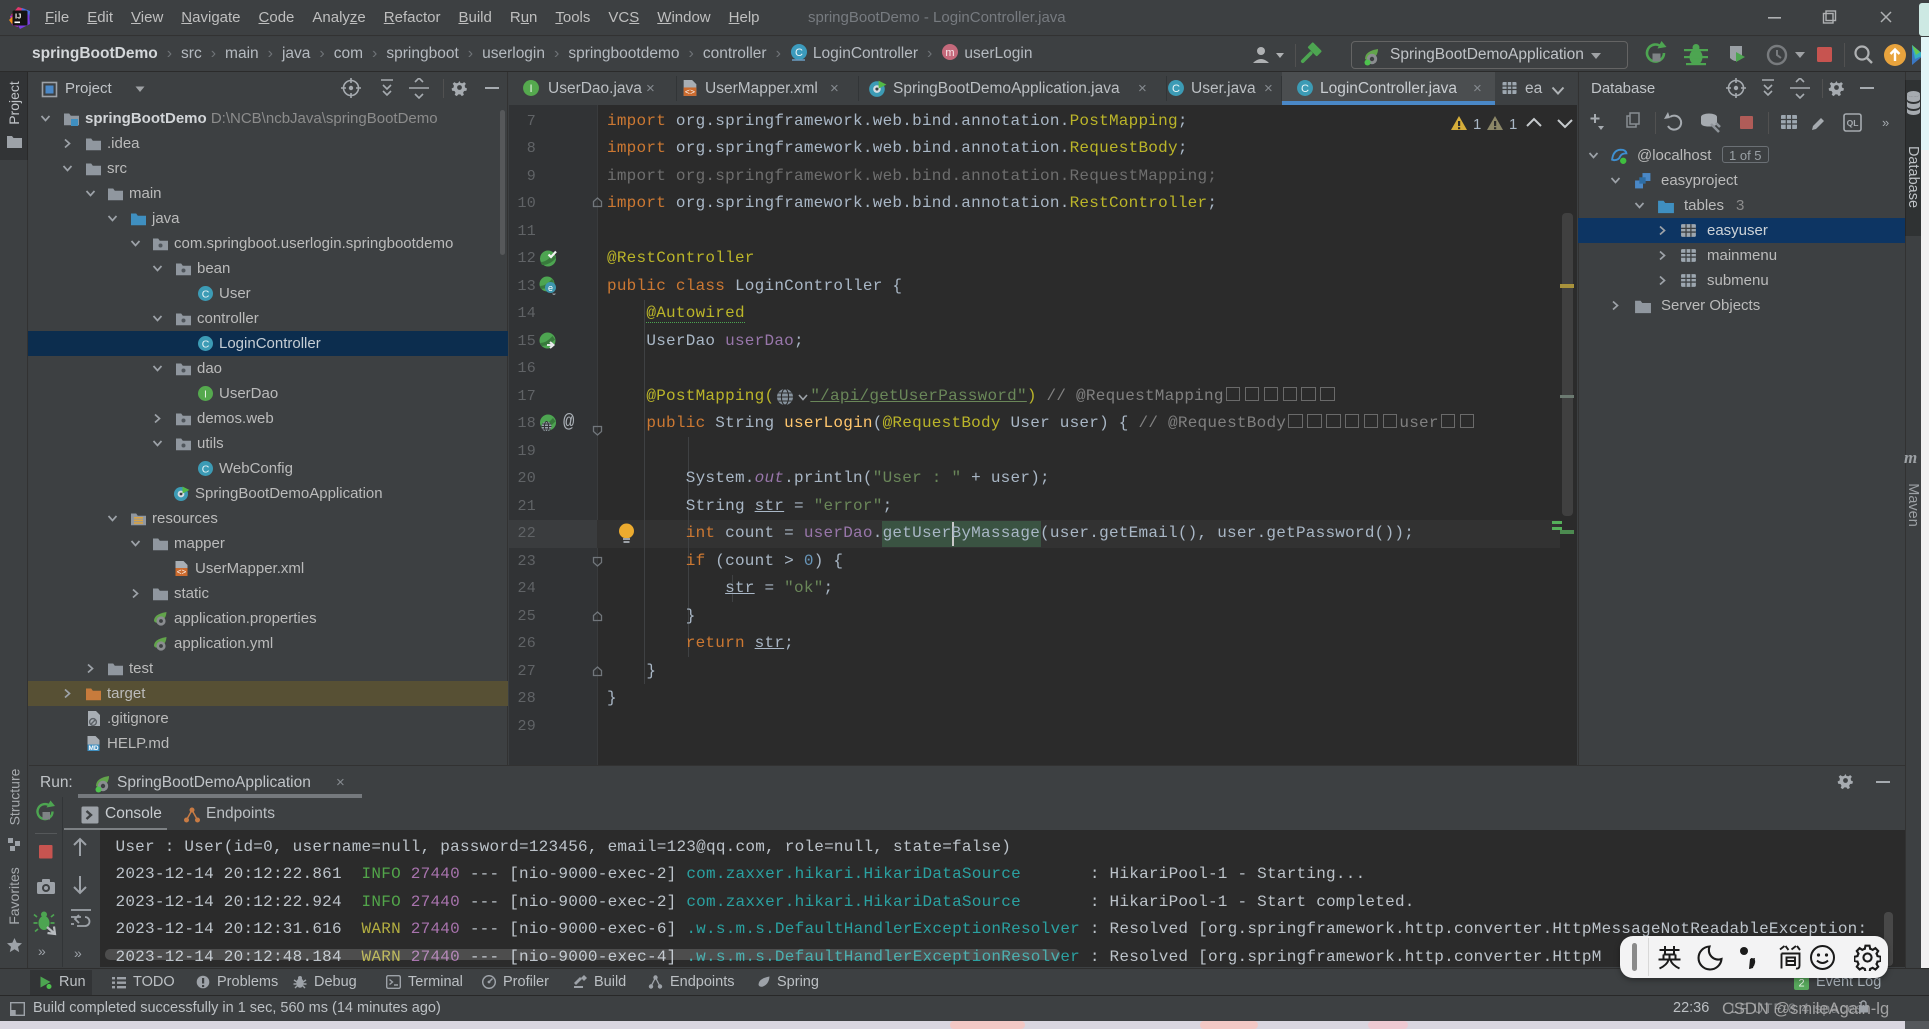 The width and height of the screenshot is (1929, 1029). What do you see at coordinates (18, 16) in the screenshot?
I see `svg-text: IJ` at bounding box center [18, 16].